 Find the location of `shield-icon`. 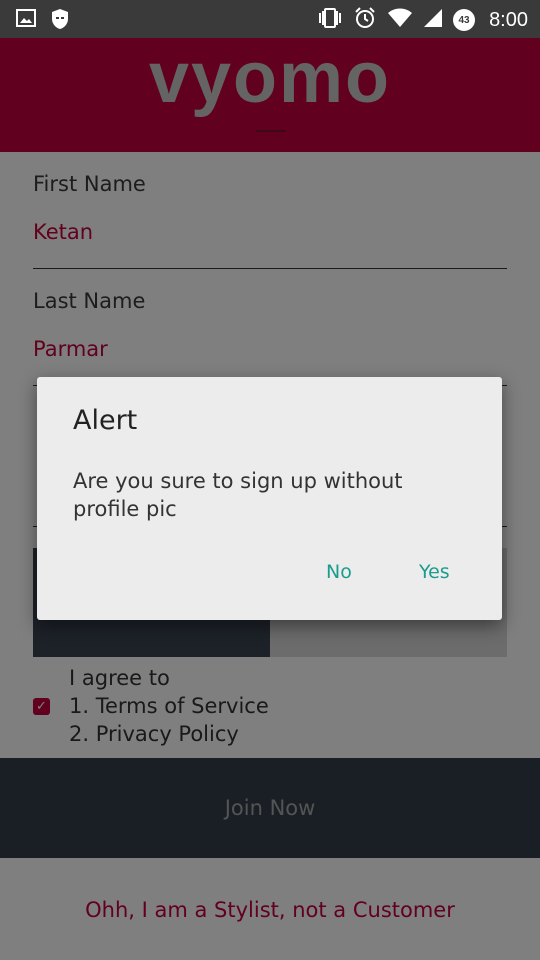

shield-icon is located at coordinates (60, 21).